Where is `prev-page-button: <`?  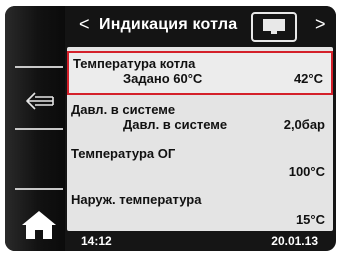
prev-page-button: < is located at coordinates (84, 24).